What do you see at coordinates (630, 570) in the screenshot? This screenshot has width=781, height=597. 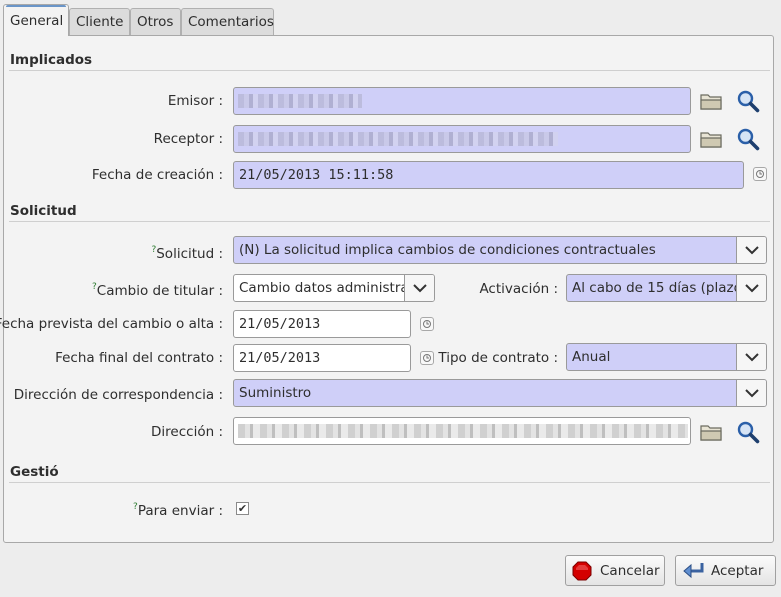 I see `cancel-label: Cancelar` at bounding box center [630, 570].